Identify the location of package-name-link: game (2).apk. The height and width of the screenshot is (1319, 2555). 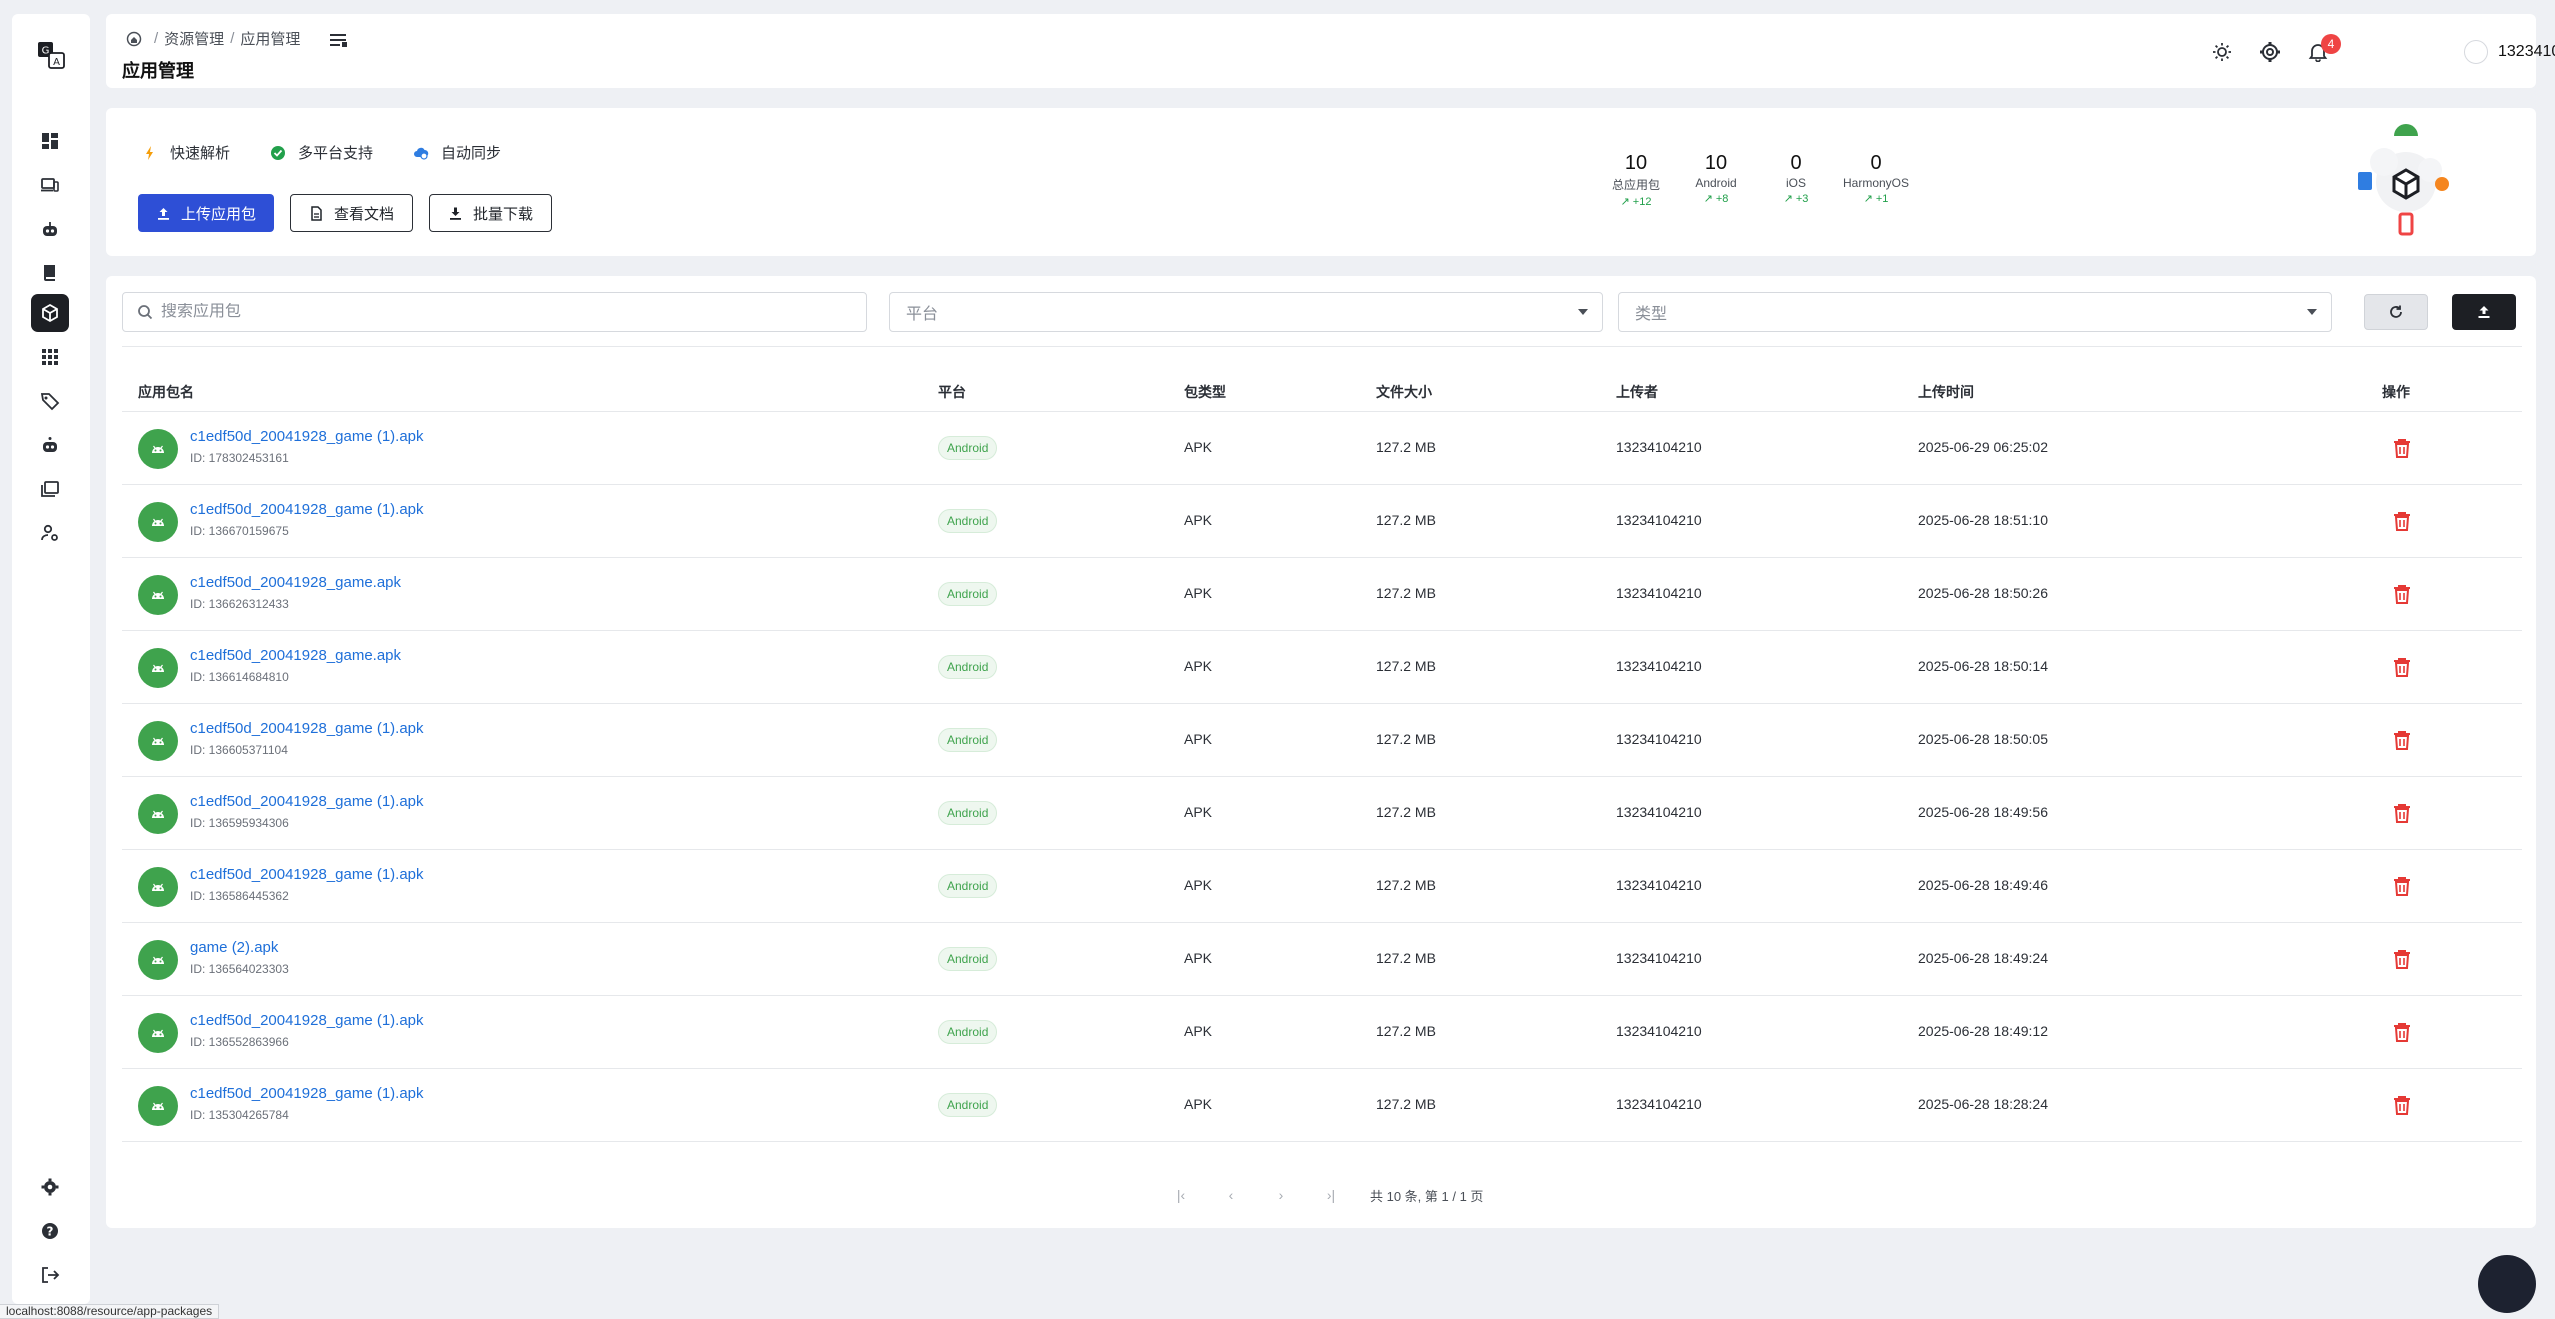
(234, 947).